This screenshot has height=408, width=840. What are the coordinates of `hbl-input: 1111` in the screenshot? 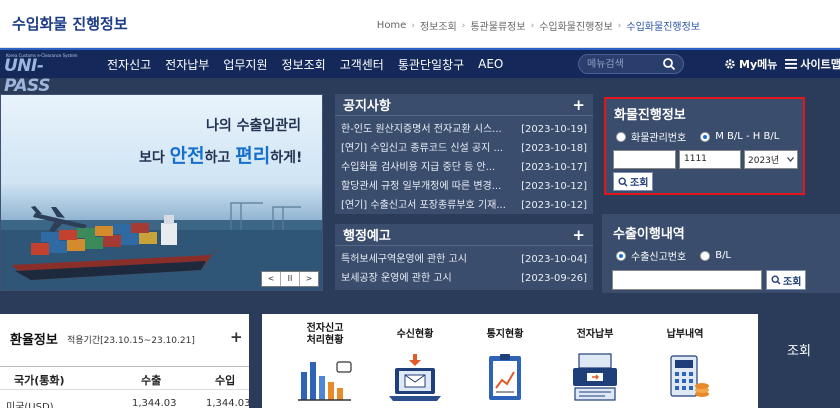 It's located at (710, 159).